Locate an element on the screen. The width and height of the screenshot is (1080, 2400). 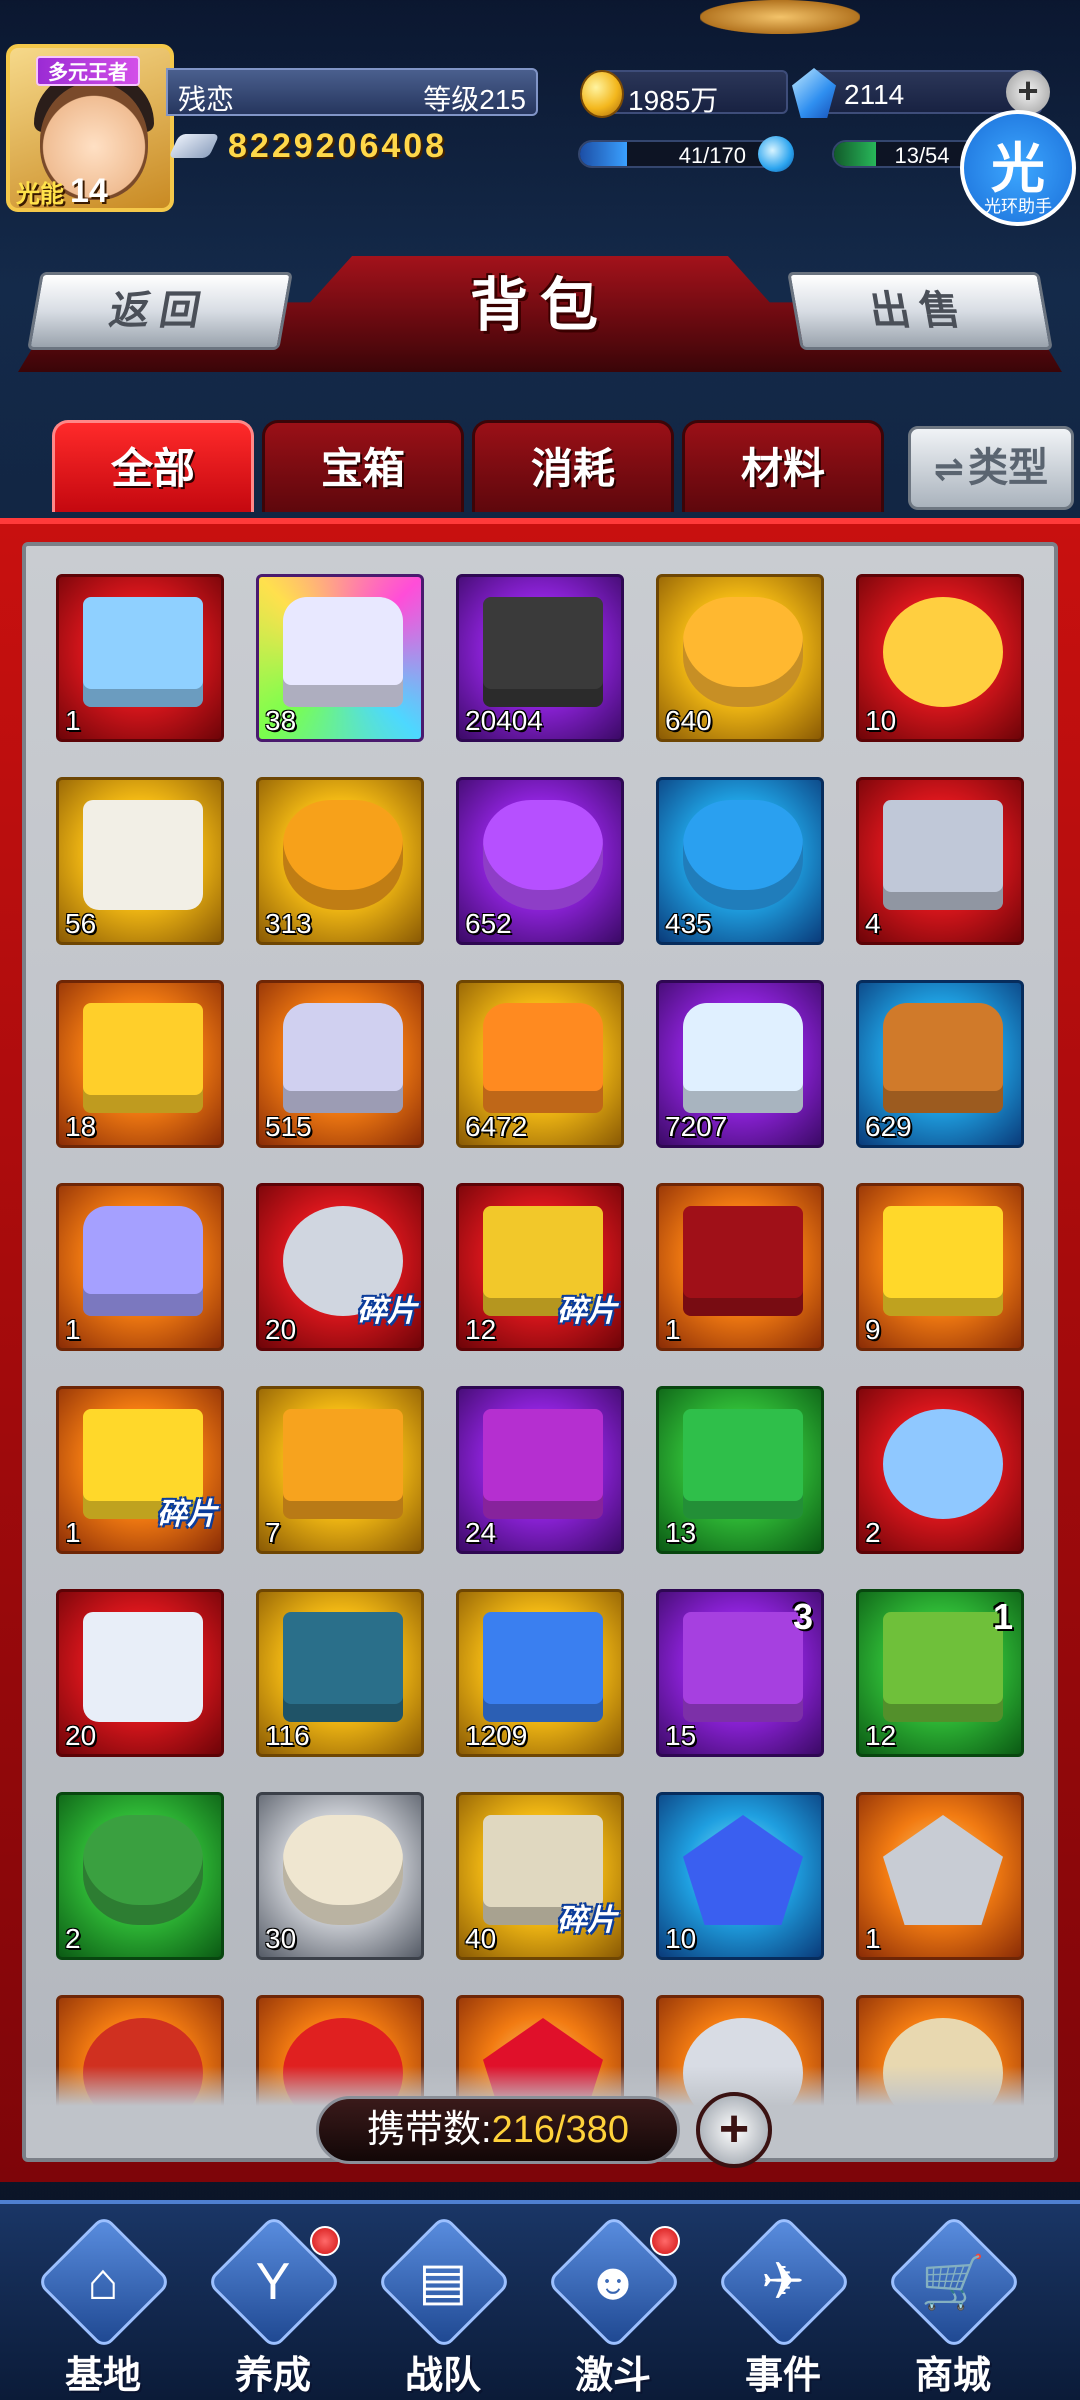
inventory-item-silver-ore: 1 is located at coordinates (940, 1876).